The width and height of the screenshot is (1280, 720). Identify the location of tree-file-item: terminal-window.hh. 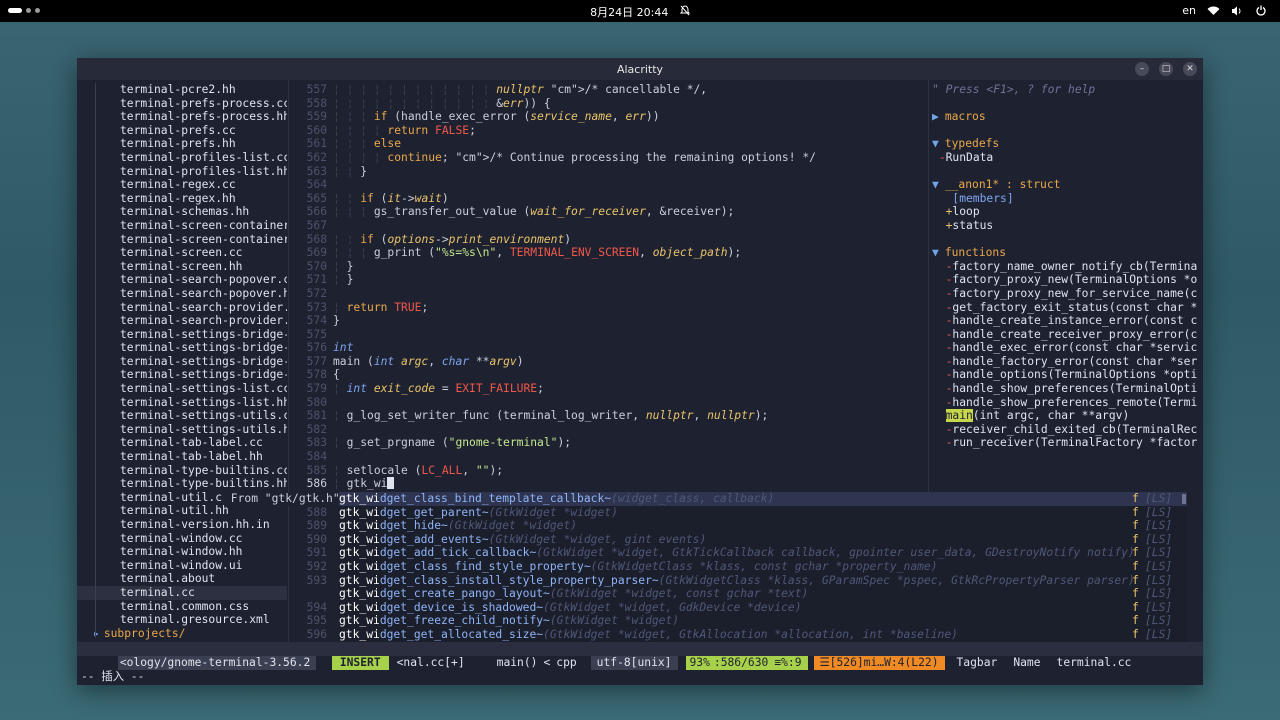
(182, 552).